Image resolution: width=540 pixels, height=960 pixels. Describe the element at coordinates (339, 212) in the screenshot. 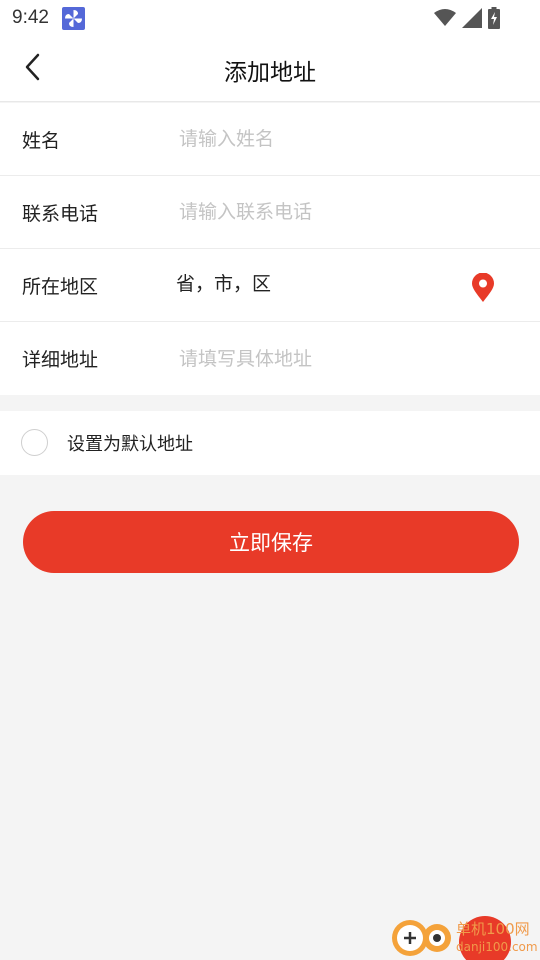

I see `phone-input` at that location.